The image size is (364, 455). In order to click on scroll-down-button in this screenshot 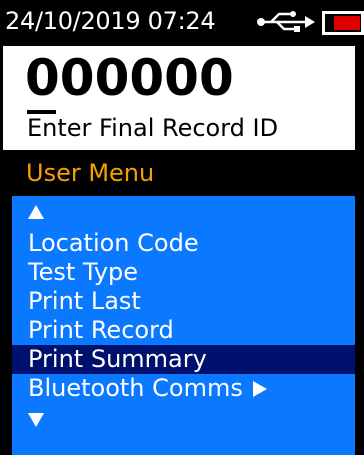, I will do `click(183, 419)`.